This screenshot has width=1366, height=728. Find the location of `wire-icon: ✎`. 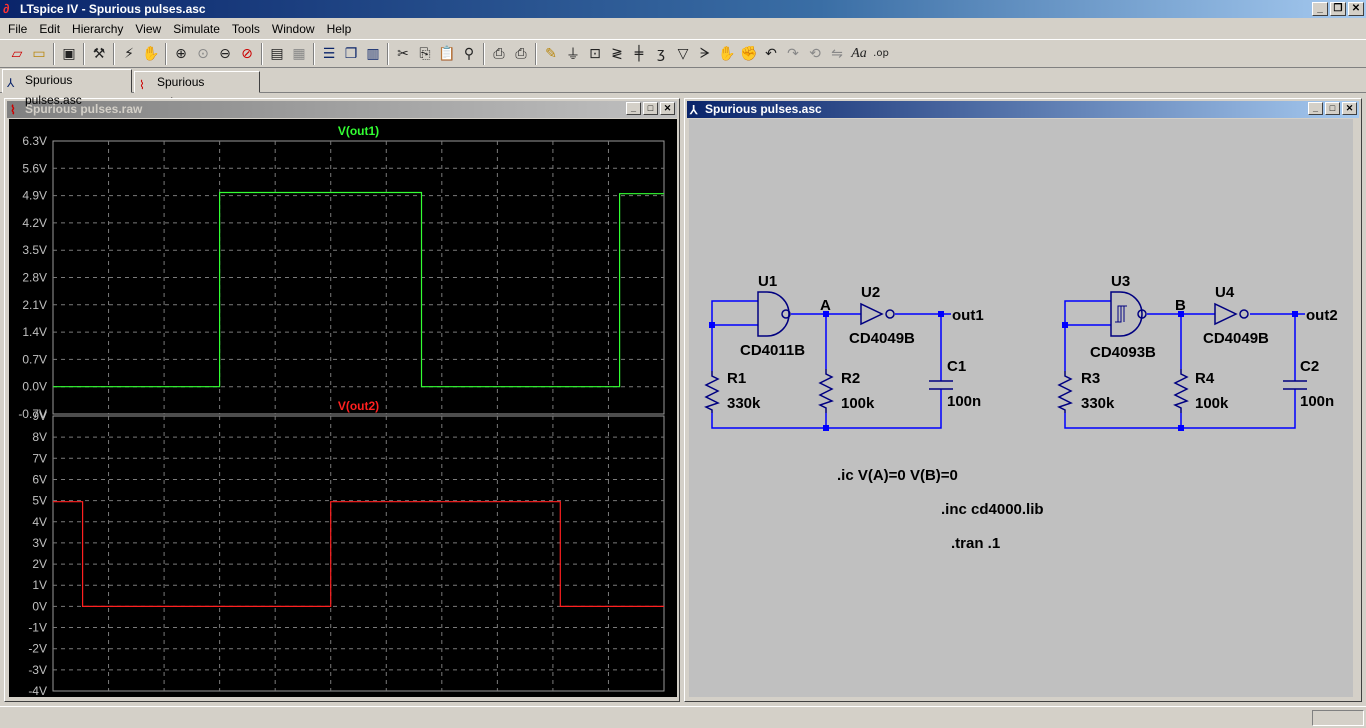

wire-icon: ✎ is located at coordinates (551, 54).